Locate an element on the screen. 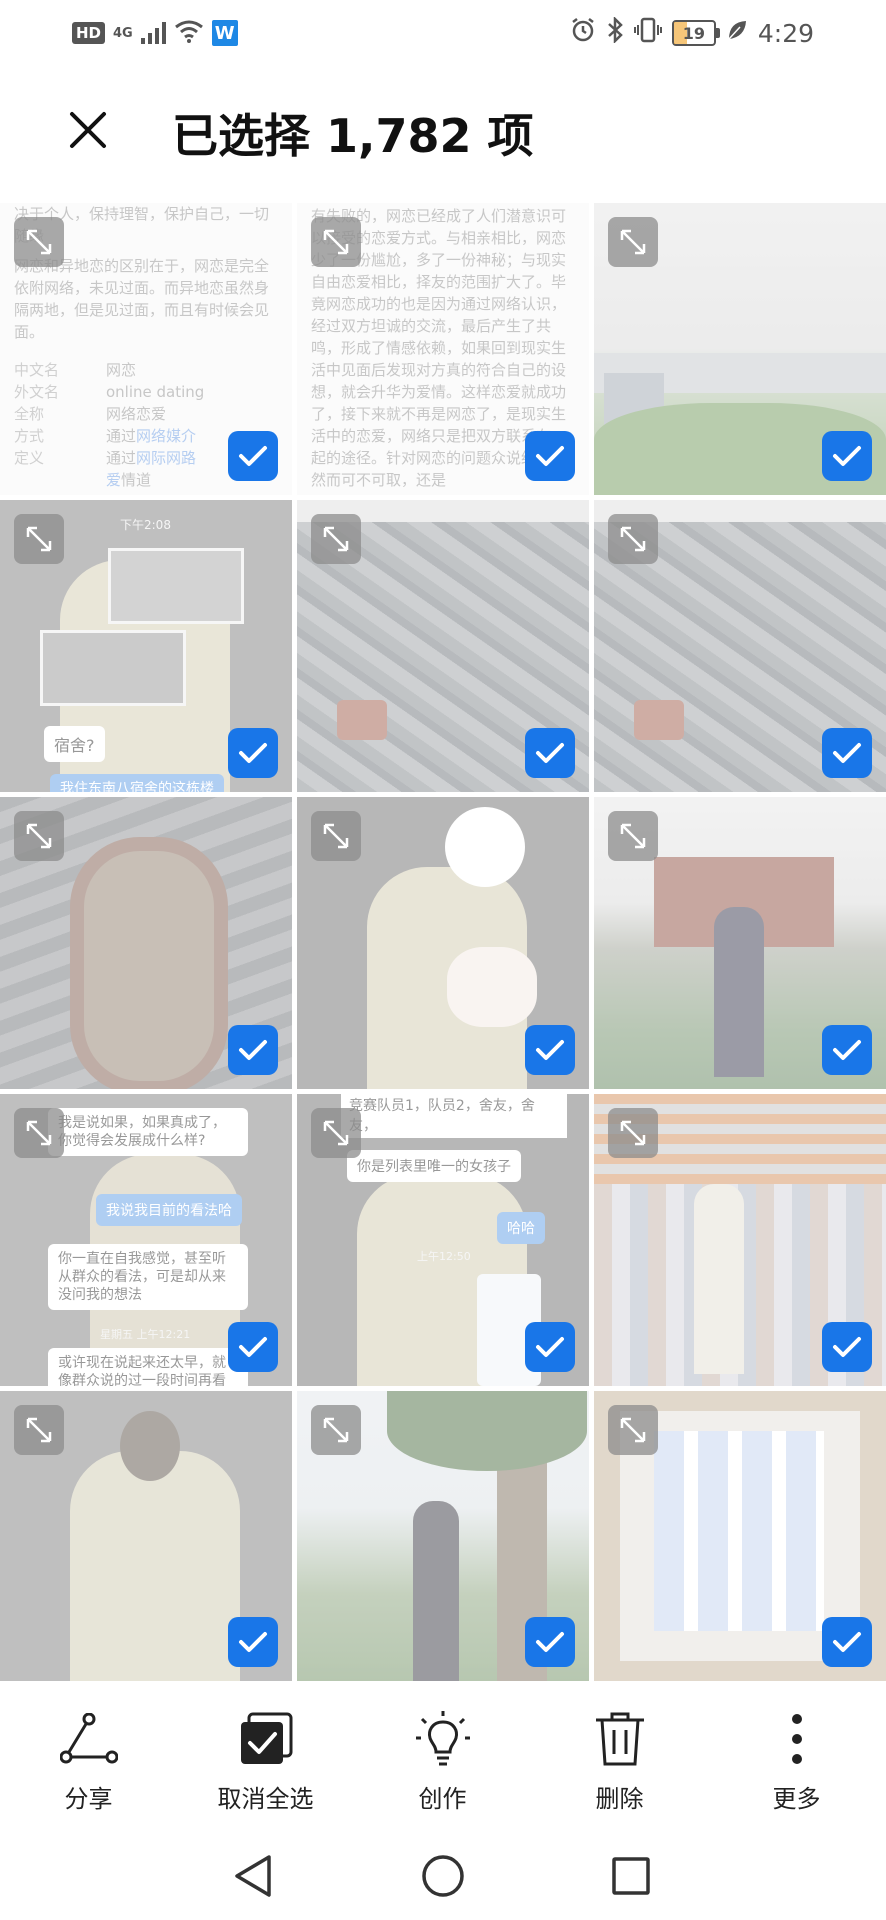 Image resolution: width=886 pixels, height=1920 pixels. doc-link: 网际网路 is located at coordinates (166, 458).